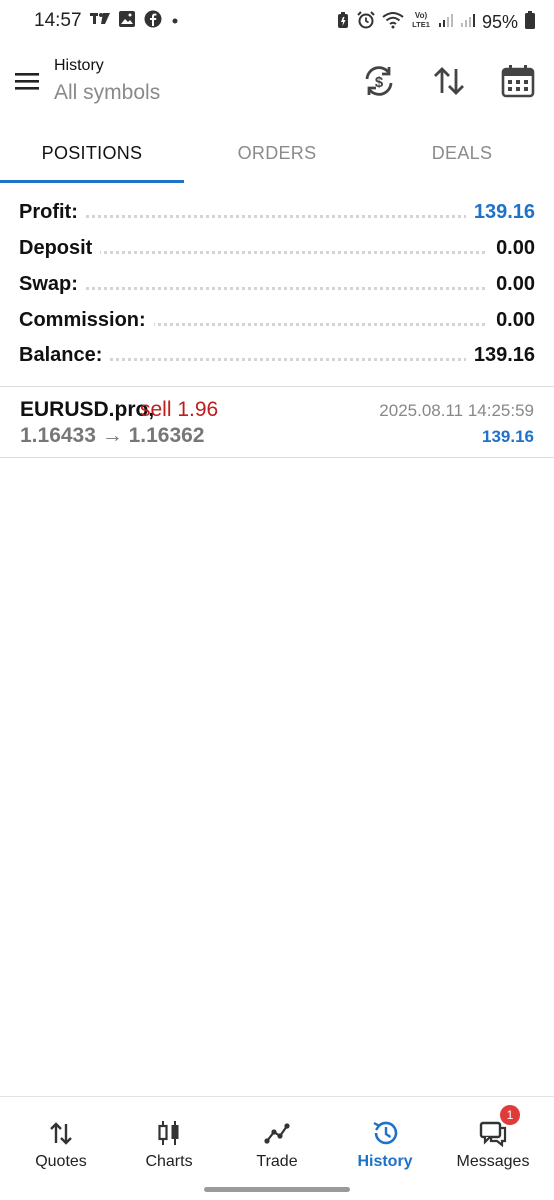 This screenshot has width=554, height=1200. I want to click on sort-button, so click(449, 81).